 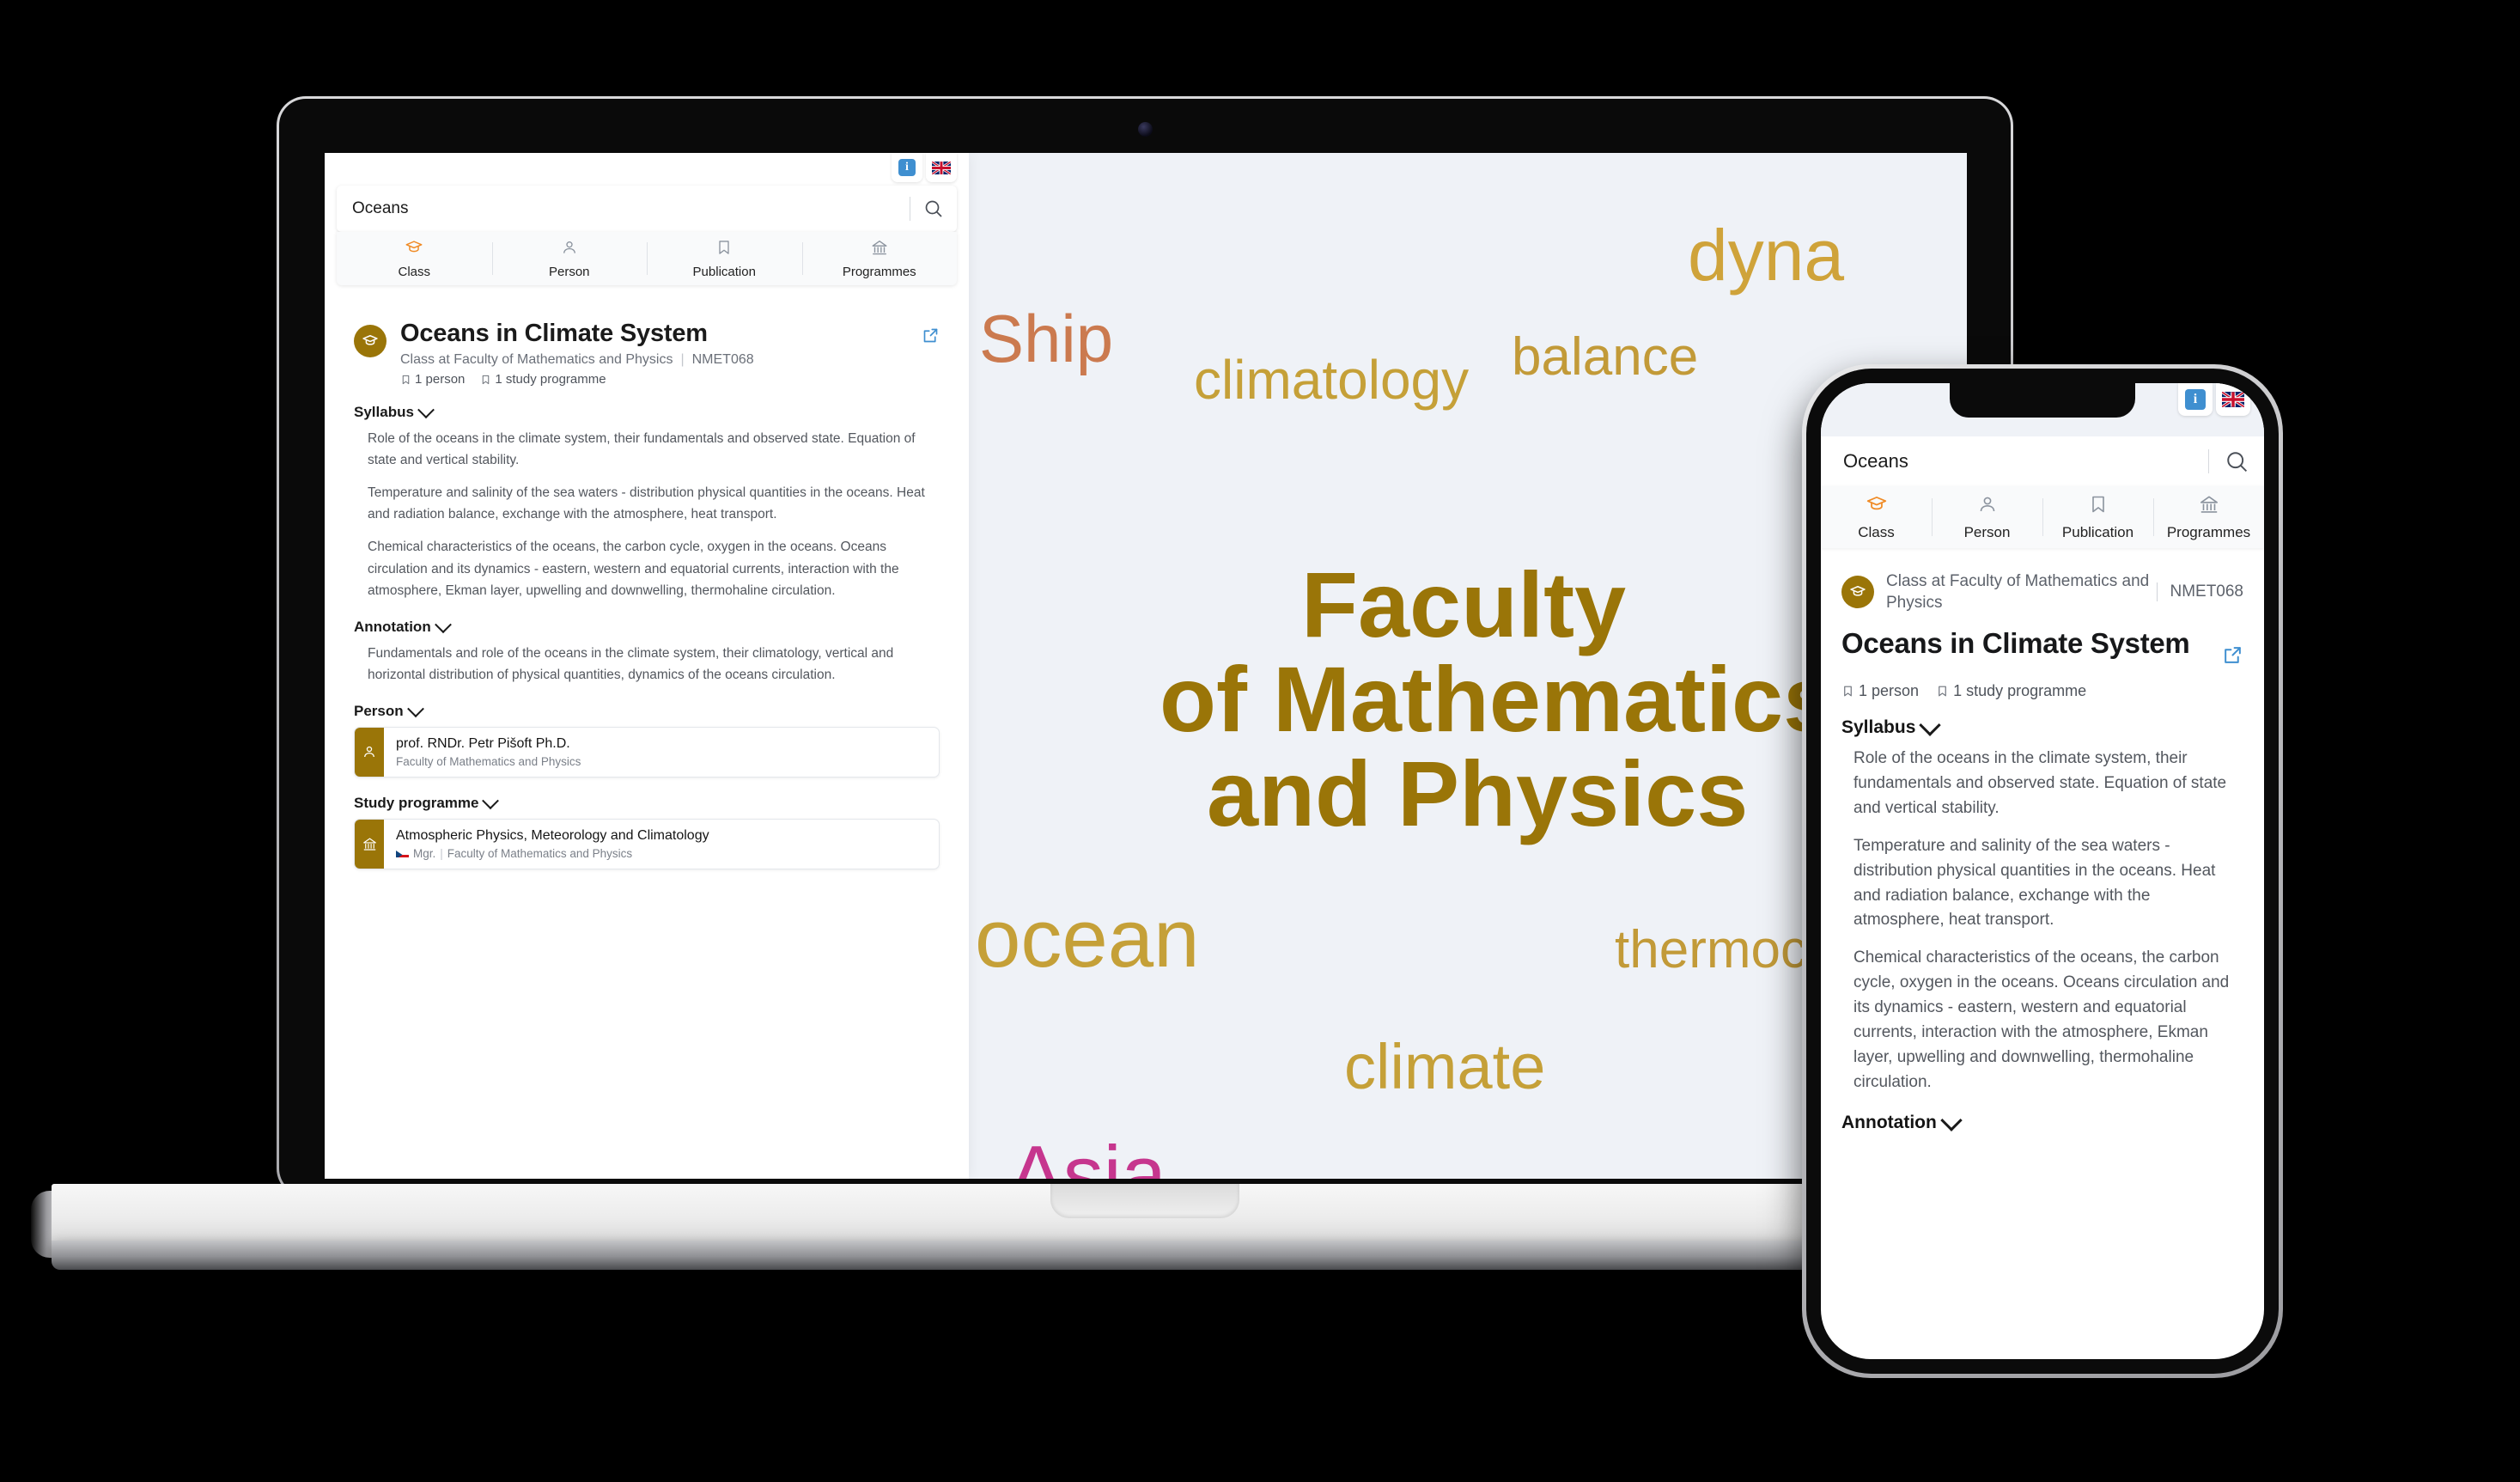 I want to click on person-name: prof. RNDr. Petr Pišoft Ph.D., so click(x=483, y=743).